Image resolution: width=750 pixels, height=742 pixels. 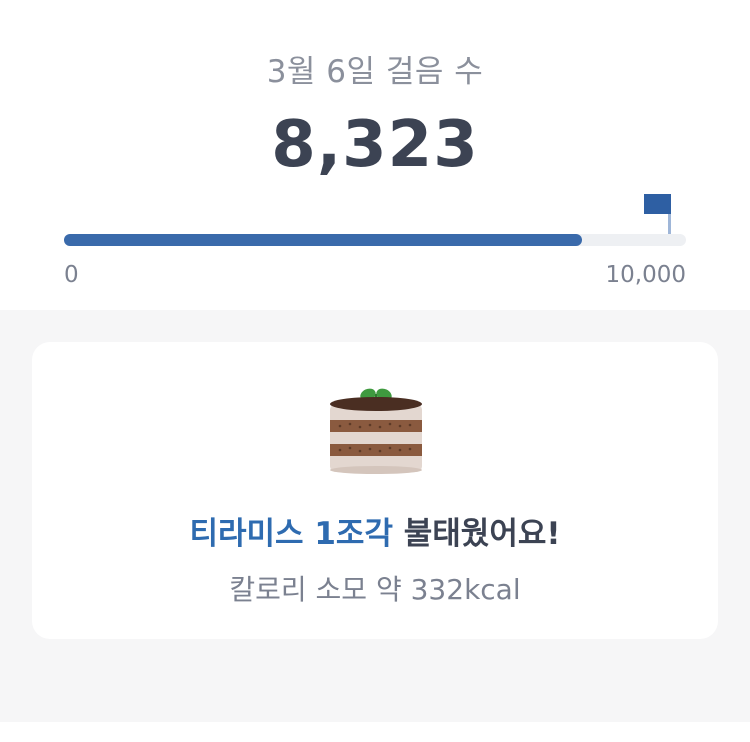 What do you see at coordinates (375, 589) in the screenshot?
I see `calorie-amount: 칼로리 소모 약 332kcal` at bounding box center [375, 589].